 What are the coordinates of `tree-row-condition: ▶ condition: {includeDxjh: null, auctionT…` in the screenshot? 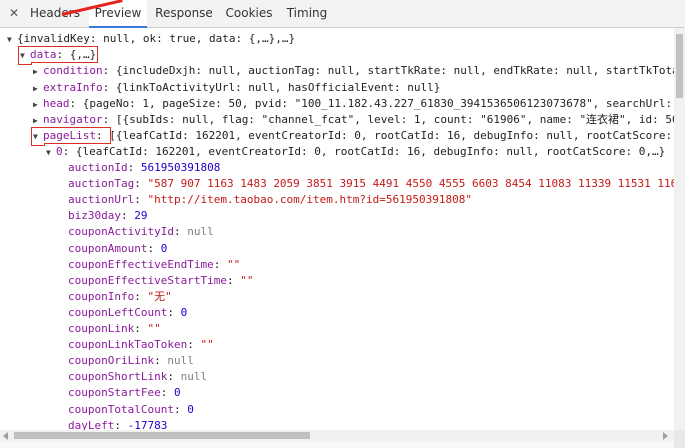 It's located at (353, 71).